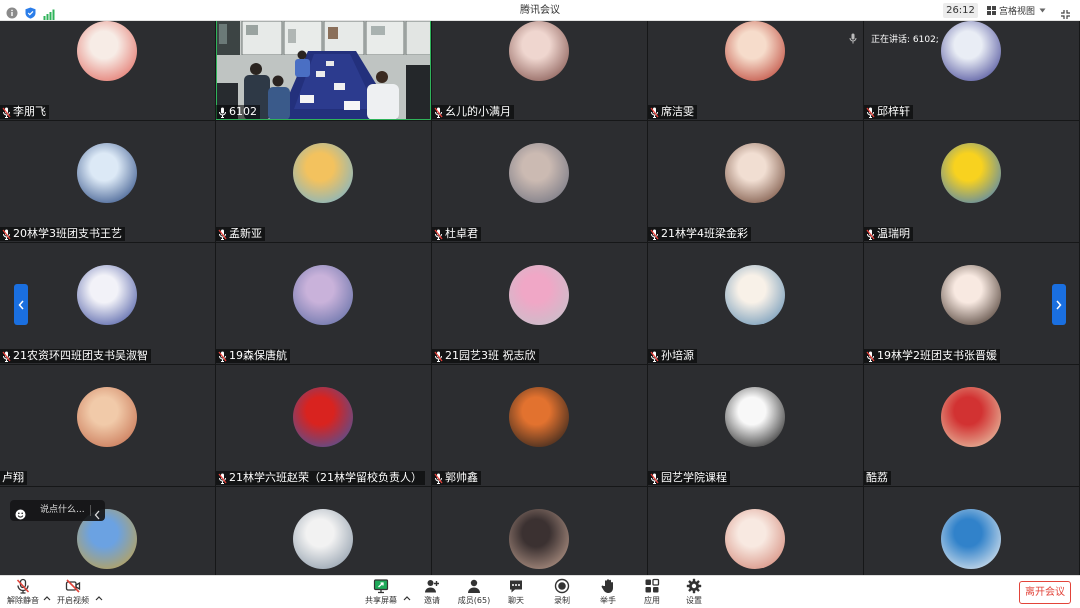 Image resolution: width=1080 pixels, height=608 pixels. I want to click on audio-options-chevron-up-icon, so click(47, 593).